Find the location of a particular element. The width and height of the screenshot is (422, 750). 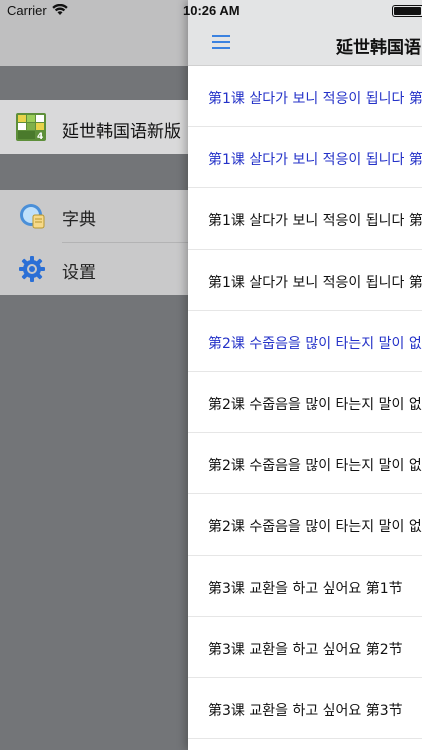

lesson-title: 第1课 살다가 보니 적응이 됩니다 第3节 is located at coordinates (315, 221).